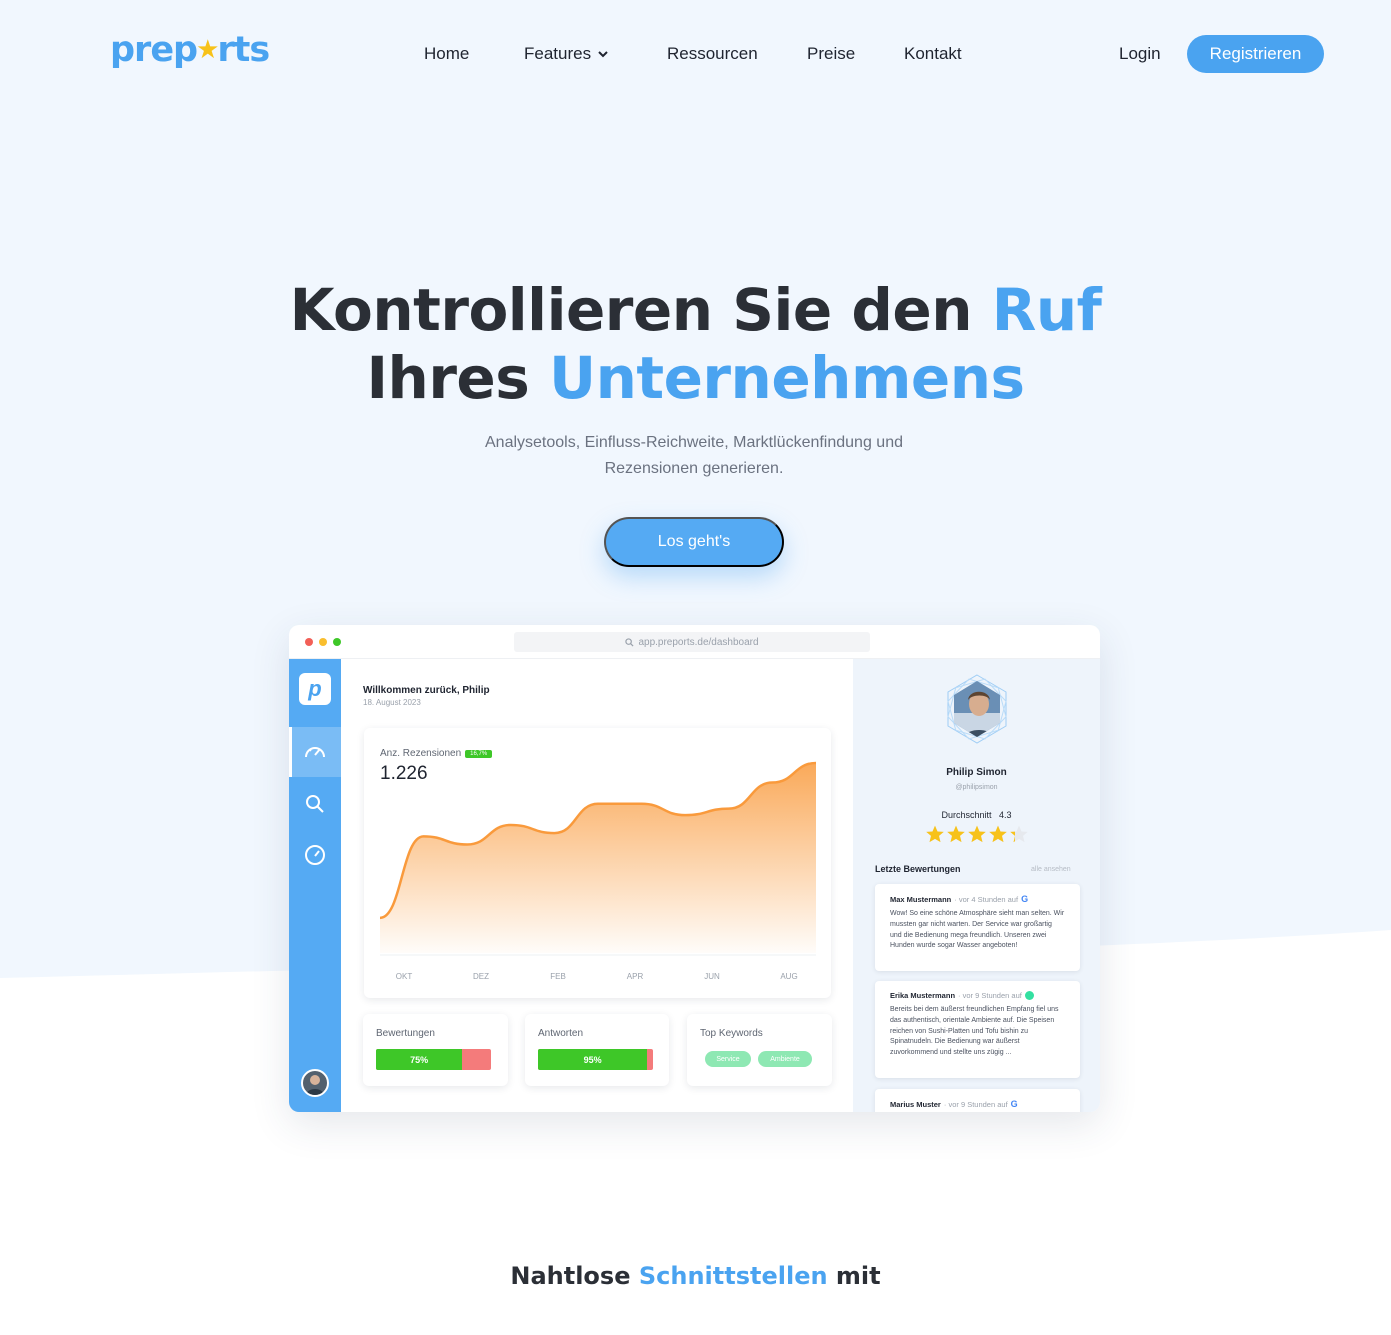  I want to click on integrations-heading-part: mit, so click(854, 1276).